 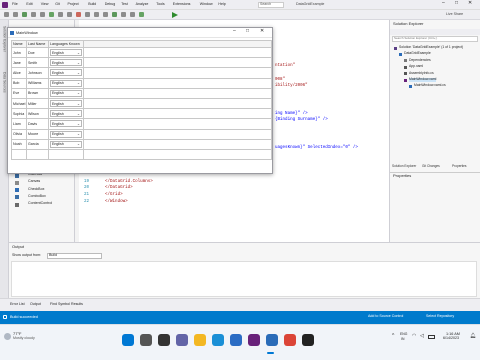 I want to click on clock-date: 6/14/2023, so click(x=451, y=338).